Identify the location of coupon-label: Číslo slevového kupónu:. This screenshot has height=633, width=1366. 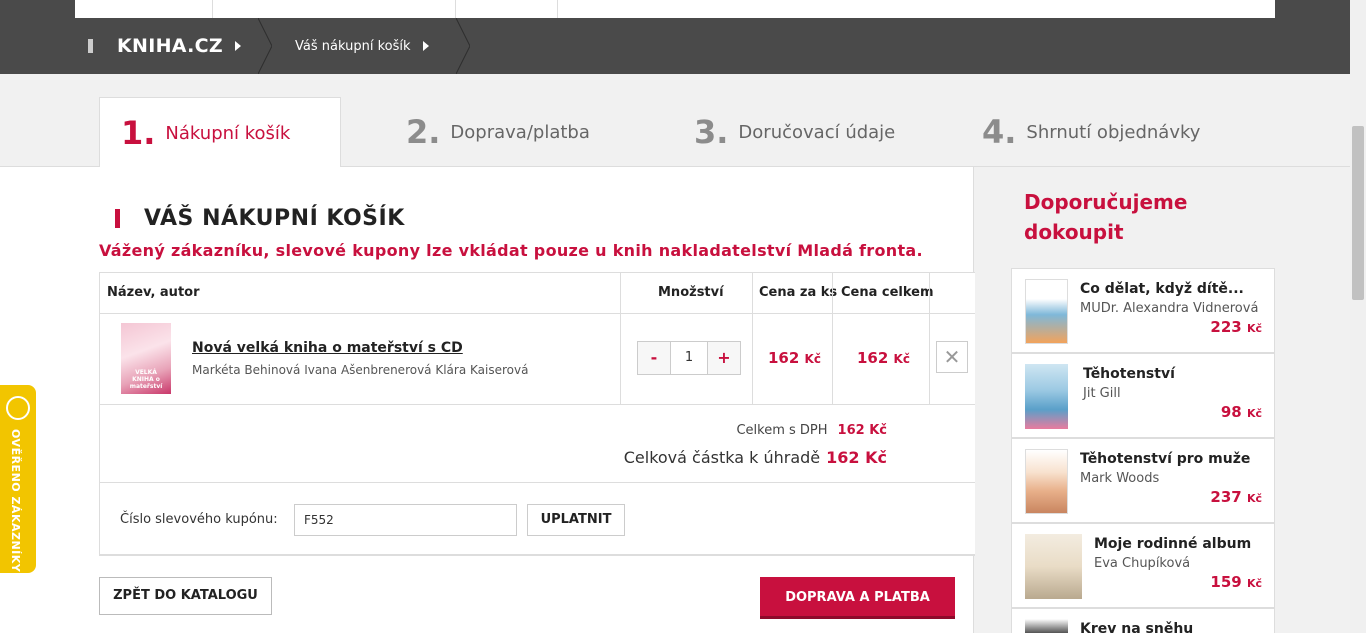
(199, 519).